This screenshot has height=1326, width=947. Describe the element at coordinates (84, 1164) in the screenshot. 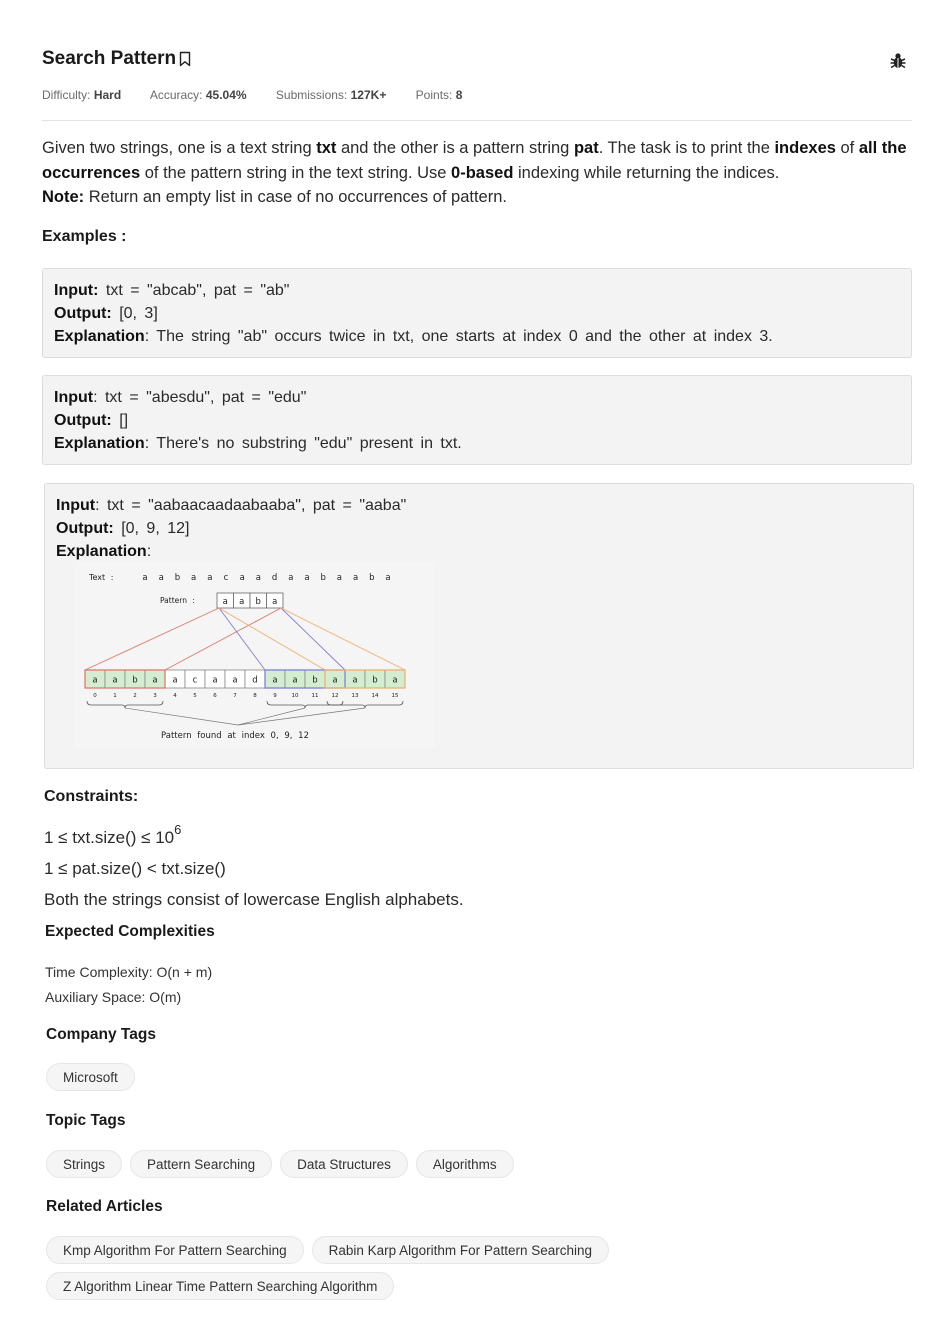

I see `topic-tag-strings: Strings` at that location.